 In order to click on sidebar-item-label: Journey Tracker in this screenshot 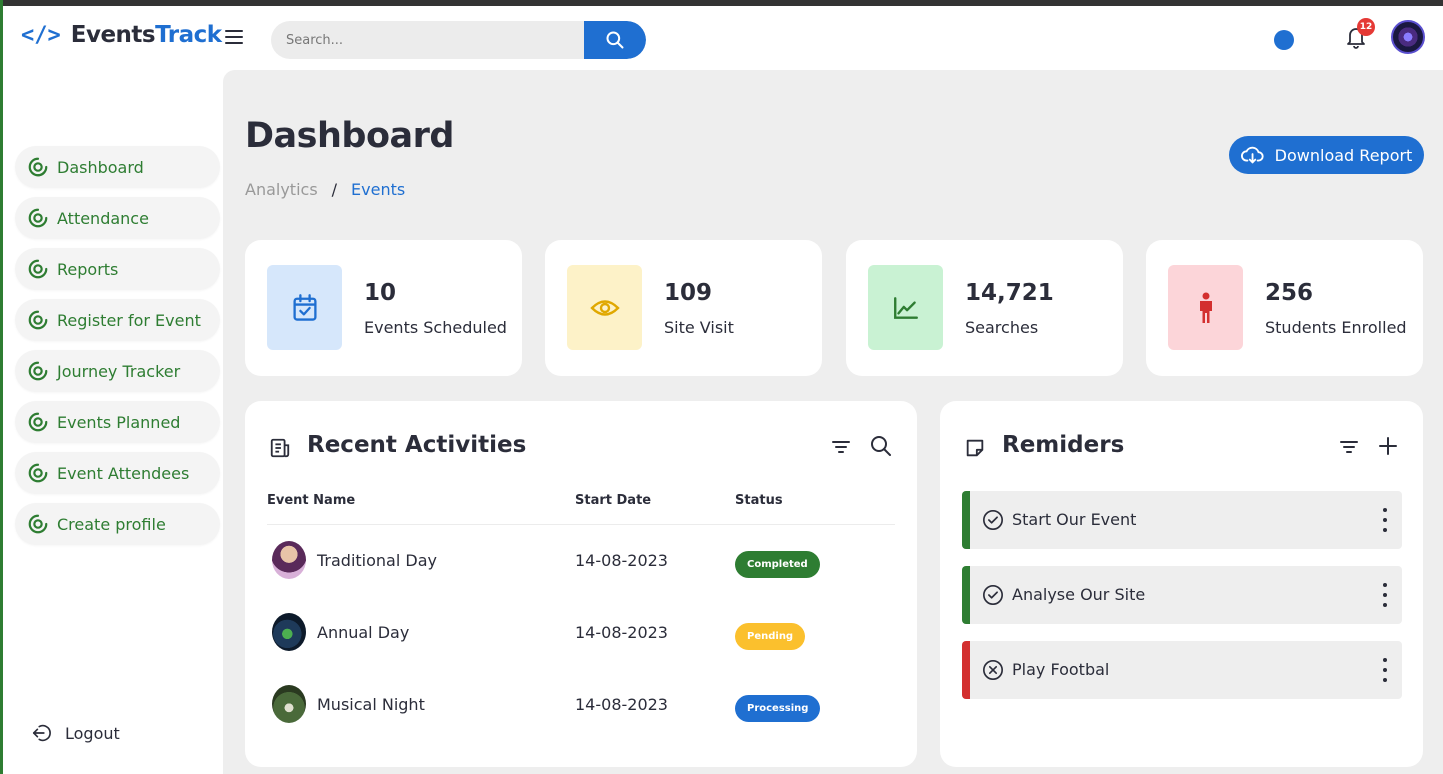, I will do `click(119, 371)`.